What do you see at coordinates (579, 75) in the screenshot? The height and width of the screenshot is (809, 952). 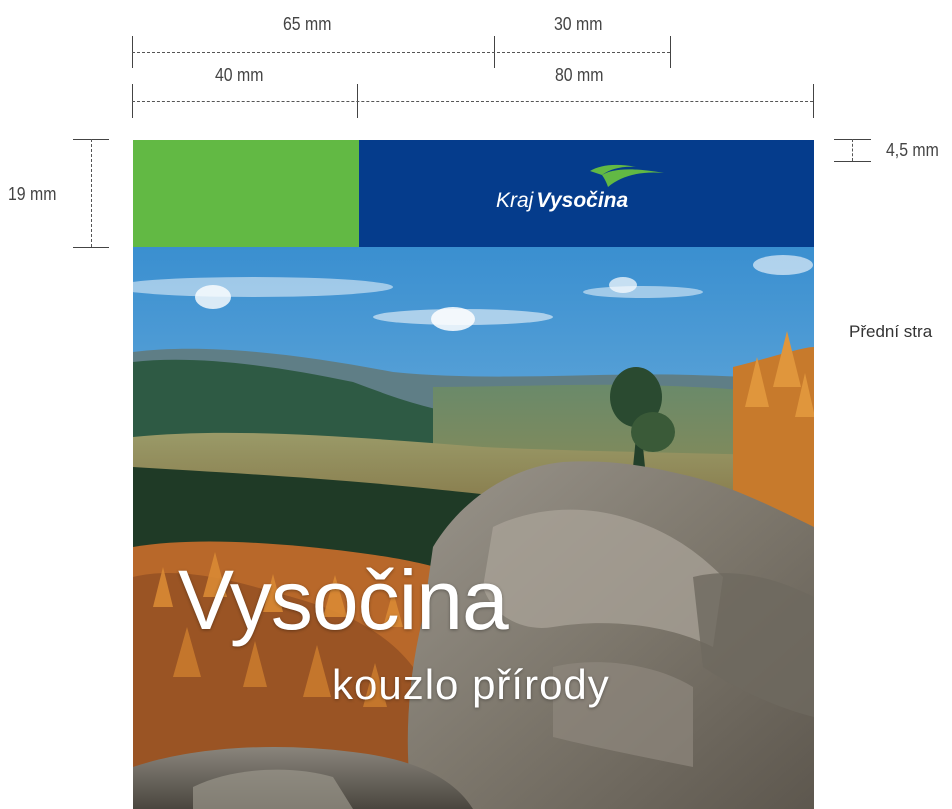 I see `dimension-label-80: 80 mm` at bounding box center [579, 75].